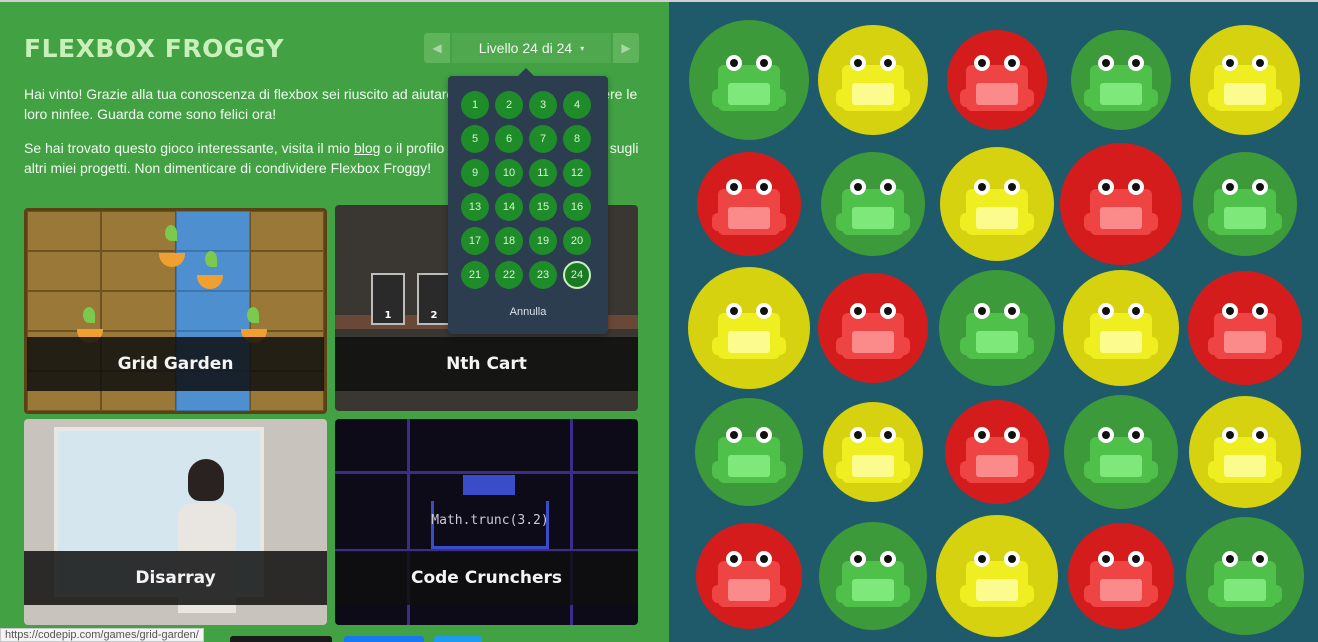 Image resolution: width=1318 pixels, height=642 pixels. I want to click on game-card-label: Grid Garden, so click(175, 364).